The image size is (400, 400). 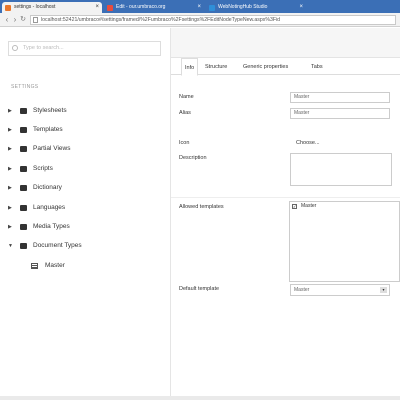 What do you see at coordinates (200, 398) in the screenshot?
I see `bottom-bar` at bounding box center [200, 398].